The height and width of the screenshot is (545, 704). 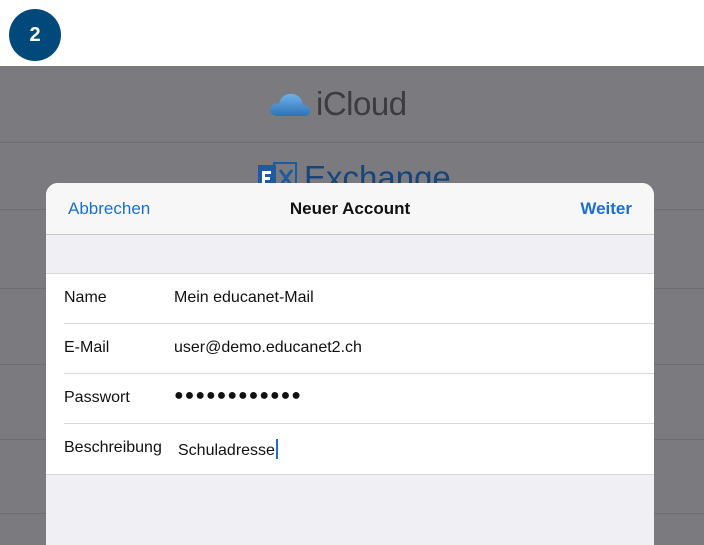 I want to click on cloud-icon, so click(x=290, y=104).